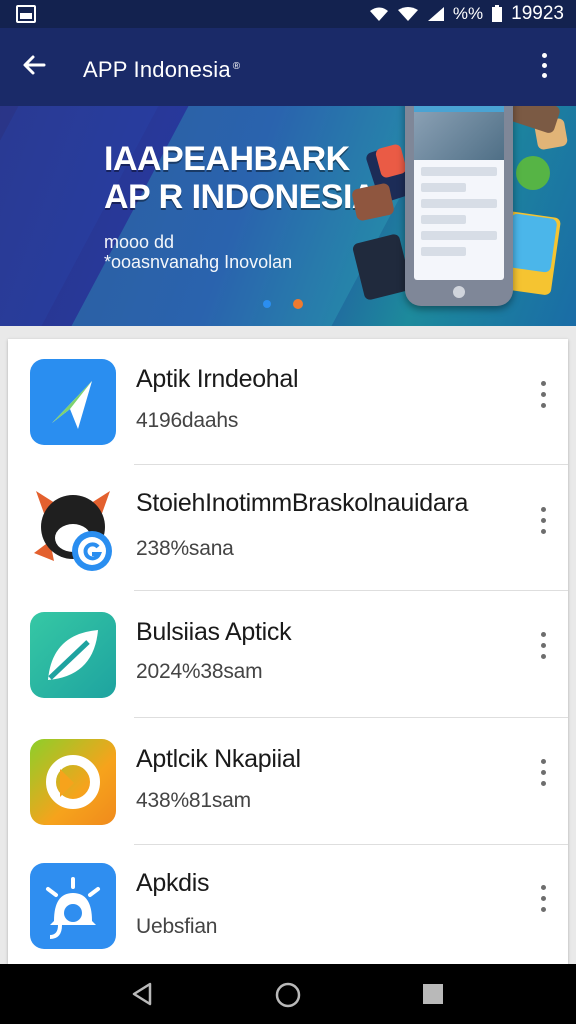 The height and width of the screenshot is (1024, 576). I want to click on nav-home-button, so click(288, 997).